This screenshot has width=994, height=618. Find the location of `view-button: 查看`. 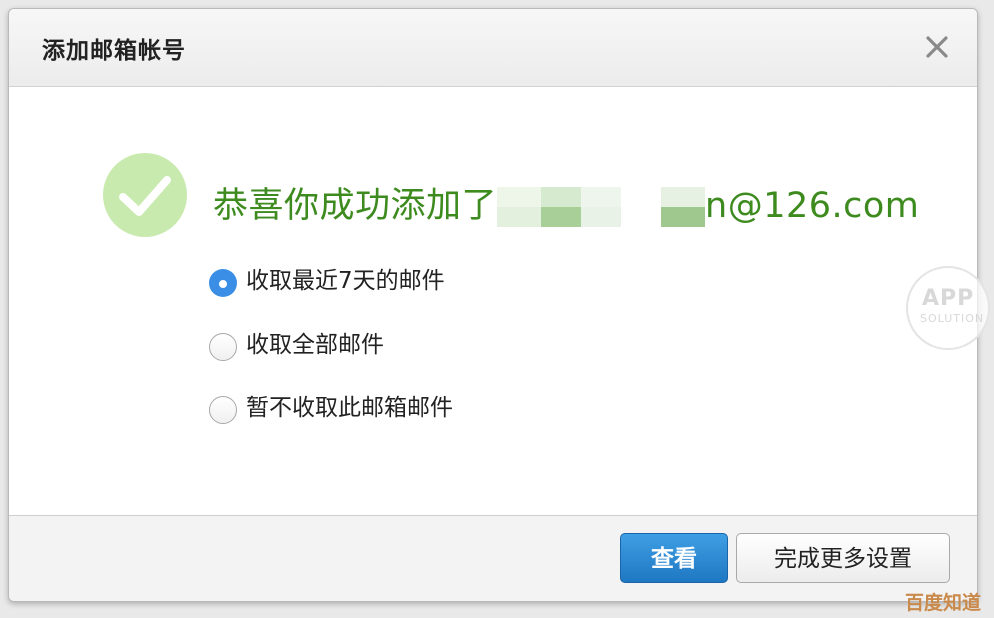

view-button: 查看 is located at coordinates (674, 558).